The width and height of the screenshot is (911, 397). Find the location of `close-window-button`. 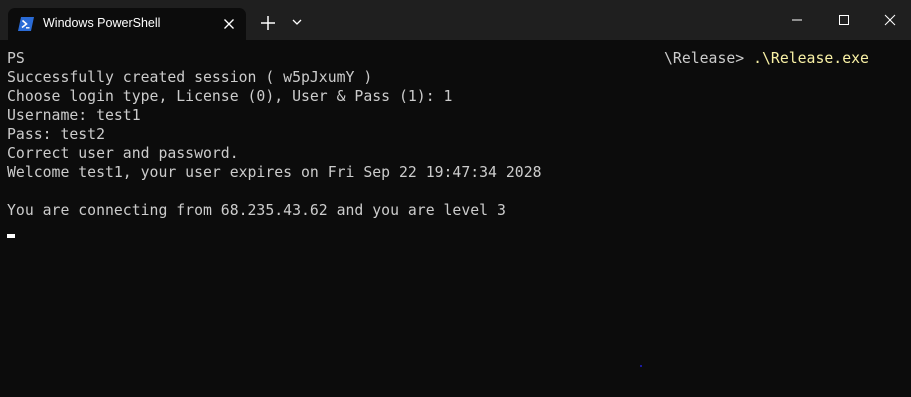

close-window-button is located at coordinates (888, 20).